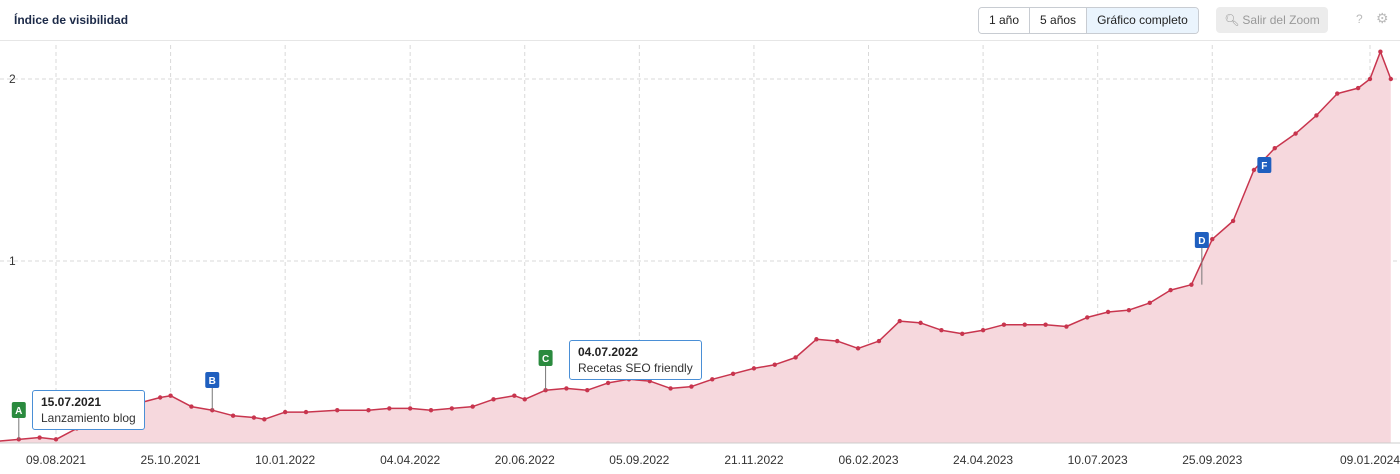 This screenshot has height=474, width=1400. What do you see at coordinates (1264, 166) in the screenshot?
I see `event-marker-label: F` at bounding box center [1264, 166].